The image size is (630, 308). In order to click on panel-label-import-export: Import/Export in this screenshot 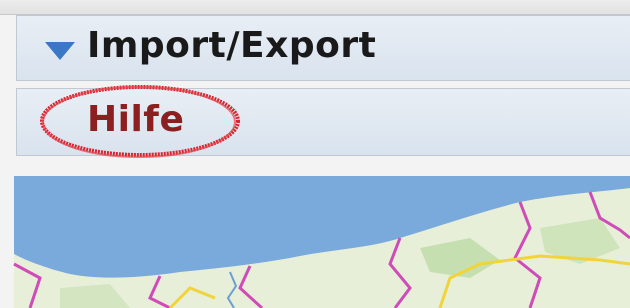, I will do `click(232, 45)`.